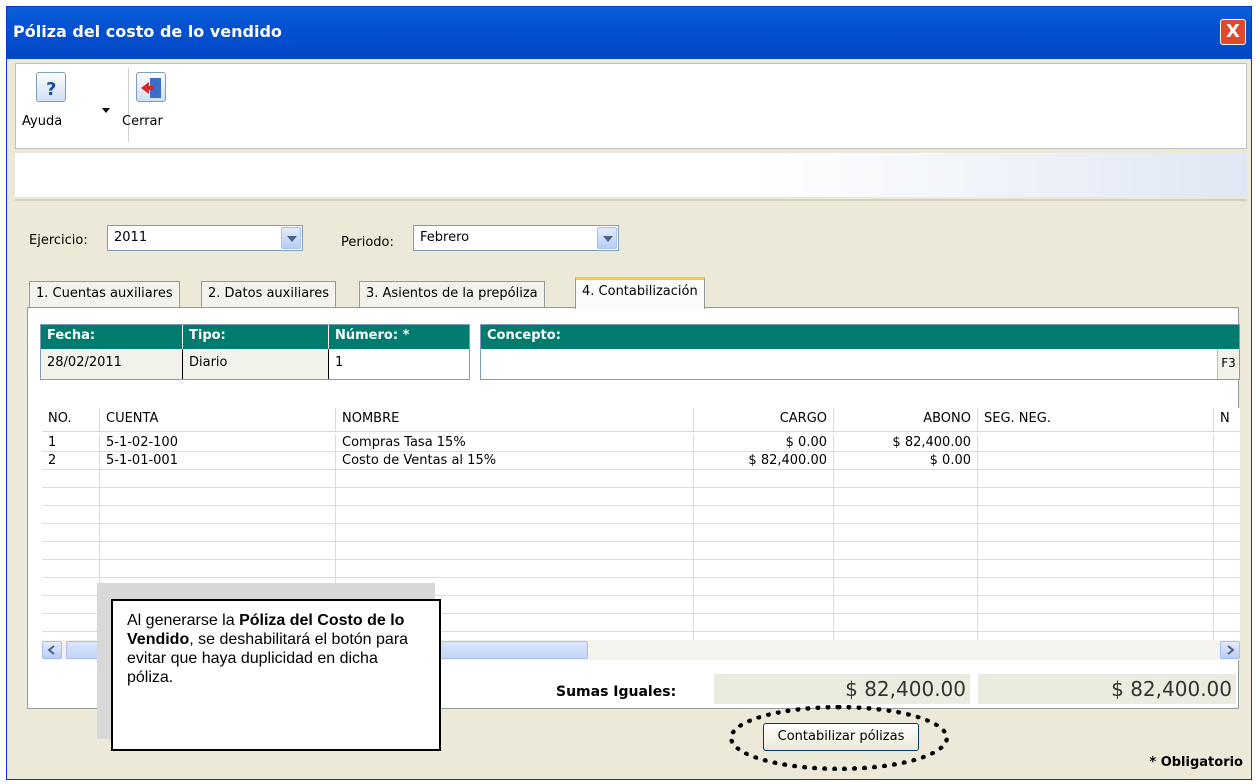 The image size is (1256, 784). I want to click on close-button: Cerrar, so click(144, 100).